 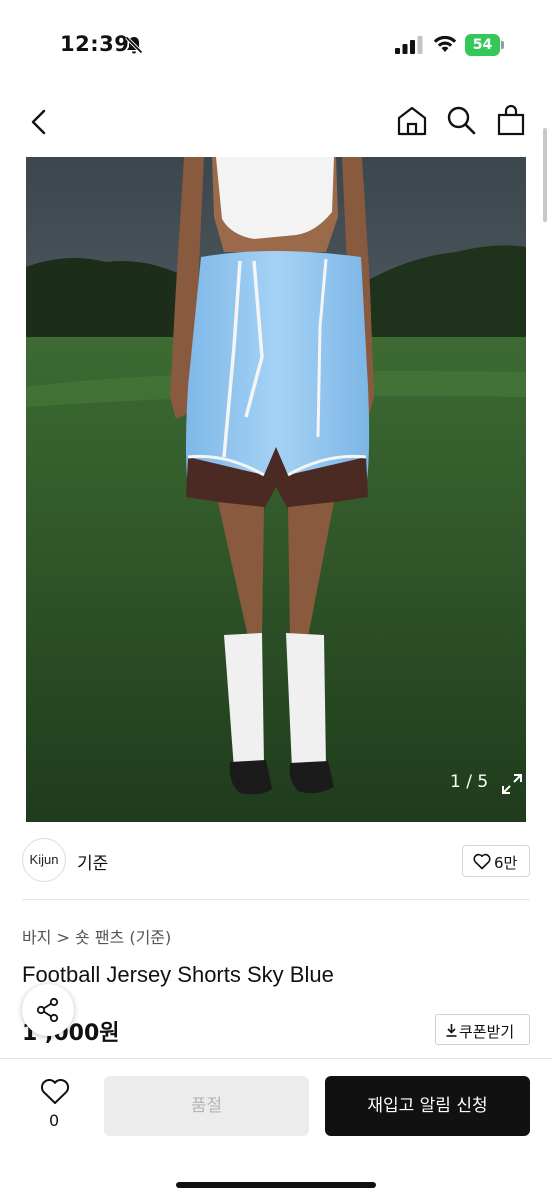 What do you see at coordinates (487, 1032) in the screenshot?
I see `coupon-label: 쿠폰받기` at bounding box center [487, 1032].